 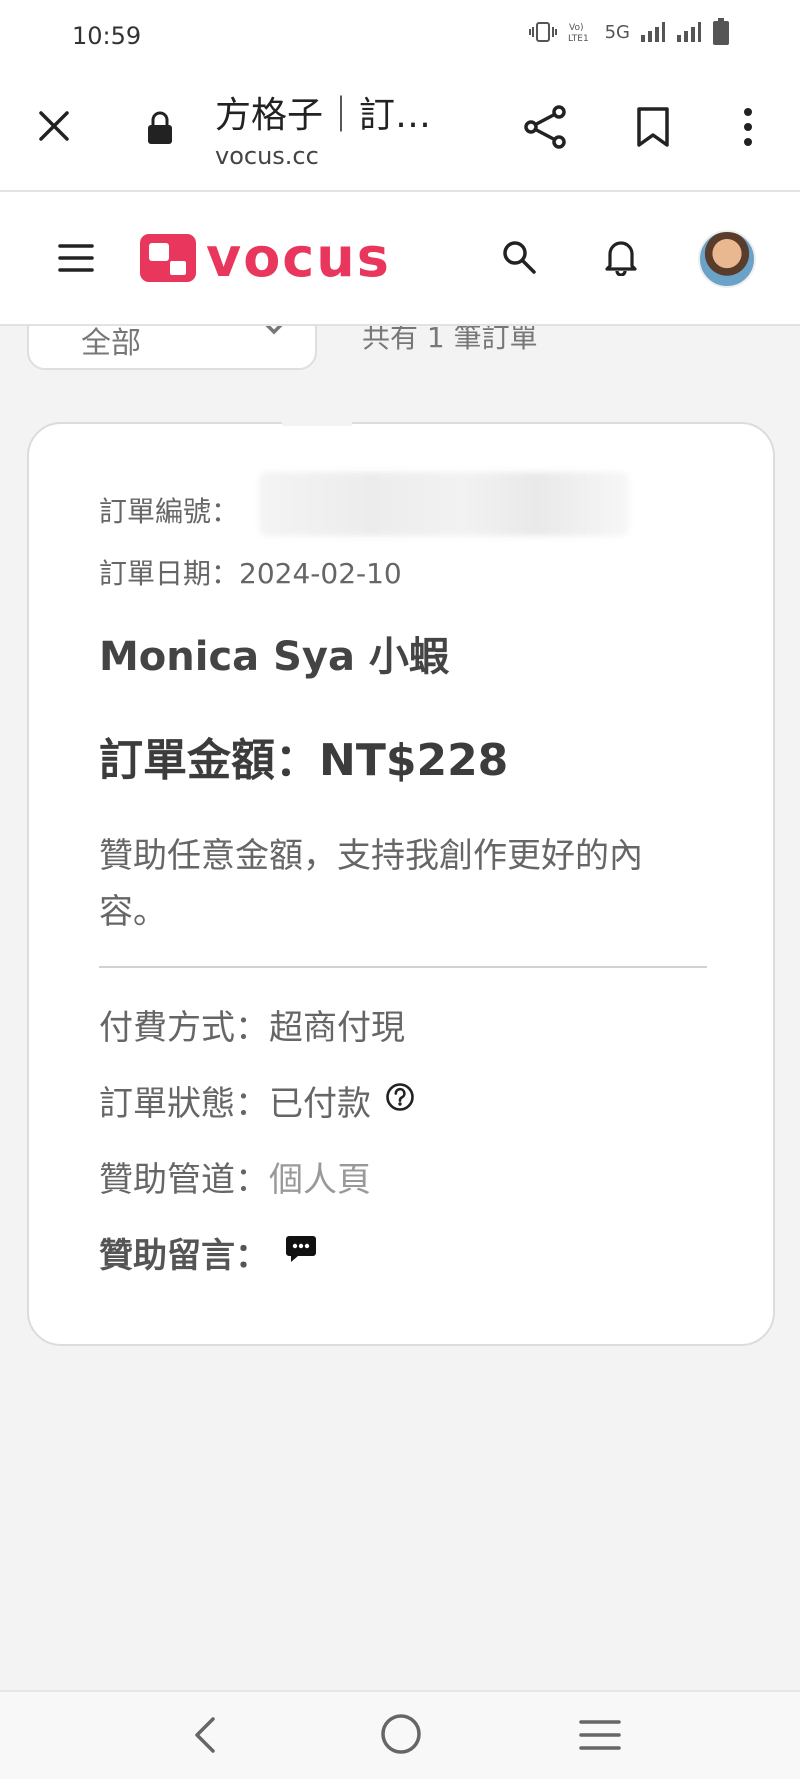 I want to click on bell-icon, so click(x=621, y=257).